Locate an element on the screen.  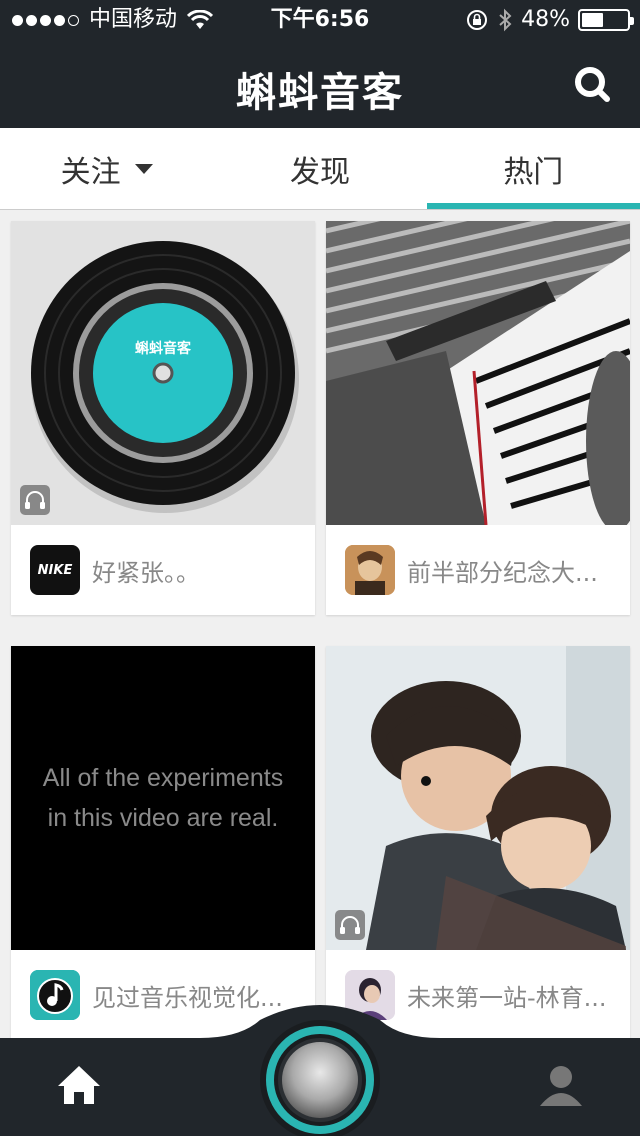
battery-fill is located at coordinates (593, 20).